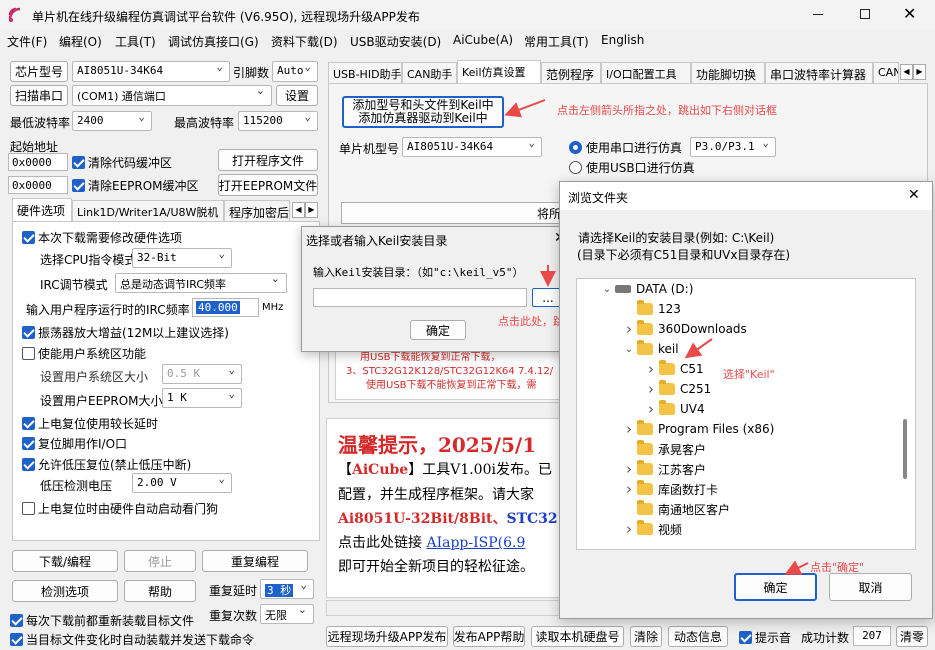 This screenshot has width=935, height=650. What do you see at coordinates (525, 108) in the screenshot?
I see `arrow-to-add-button` at bounding box center [525, 108].